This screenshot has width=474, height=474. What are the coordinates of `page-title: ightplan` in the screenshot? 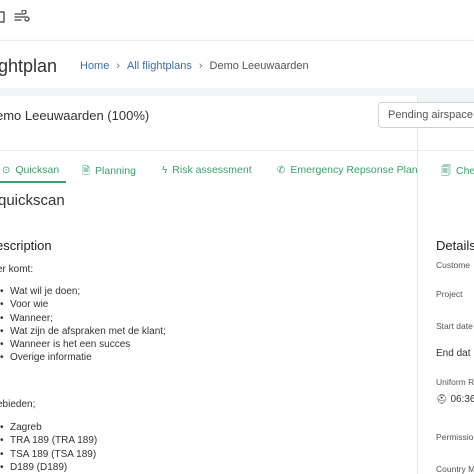 It's located at (29, 66).